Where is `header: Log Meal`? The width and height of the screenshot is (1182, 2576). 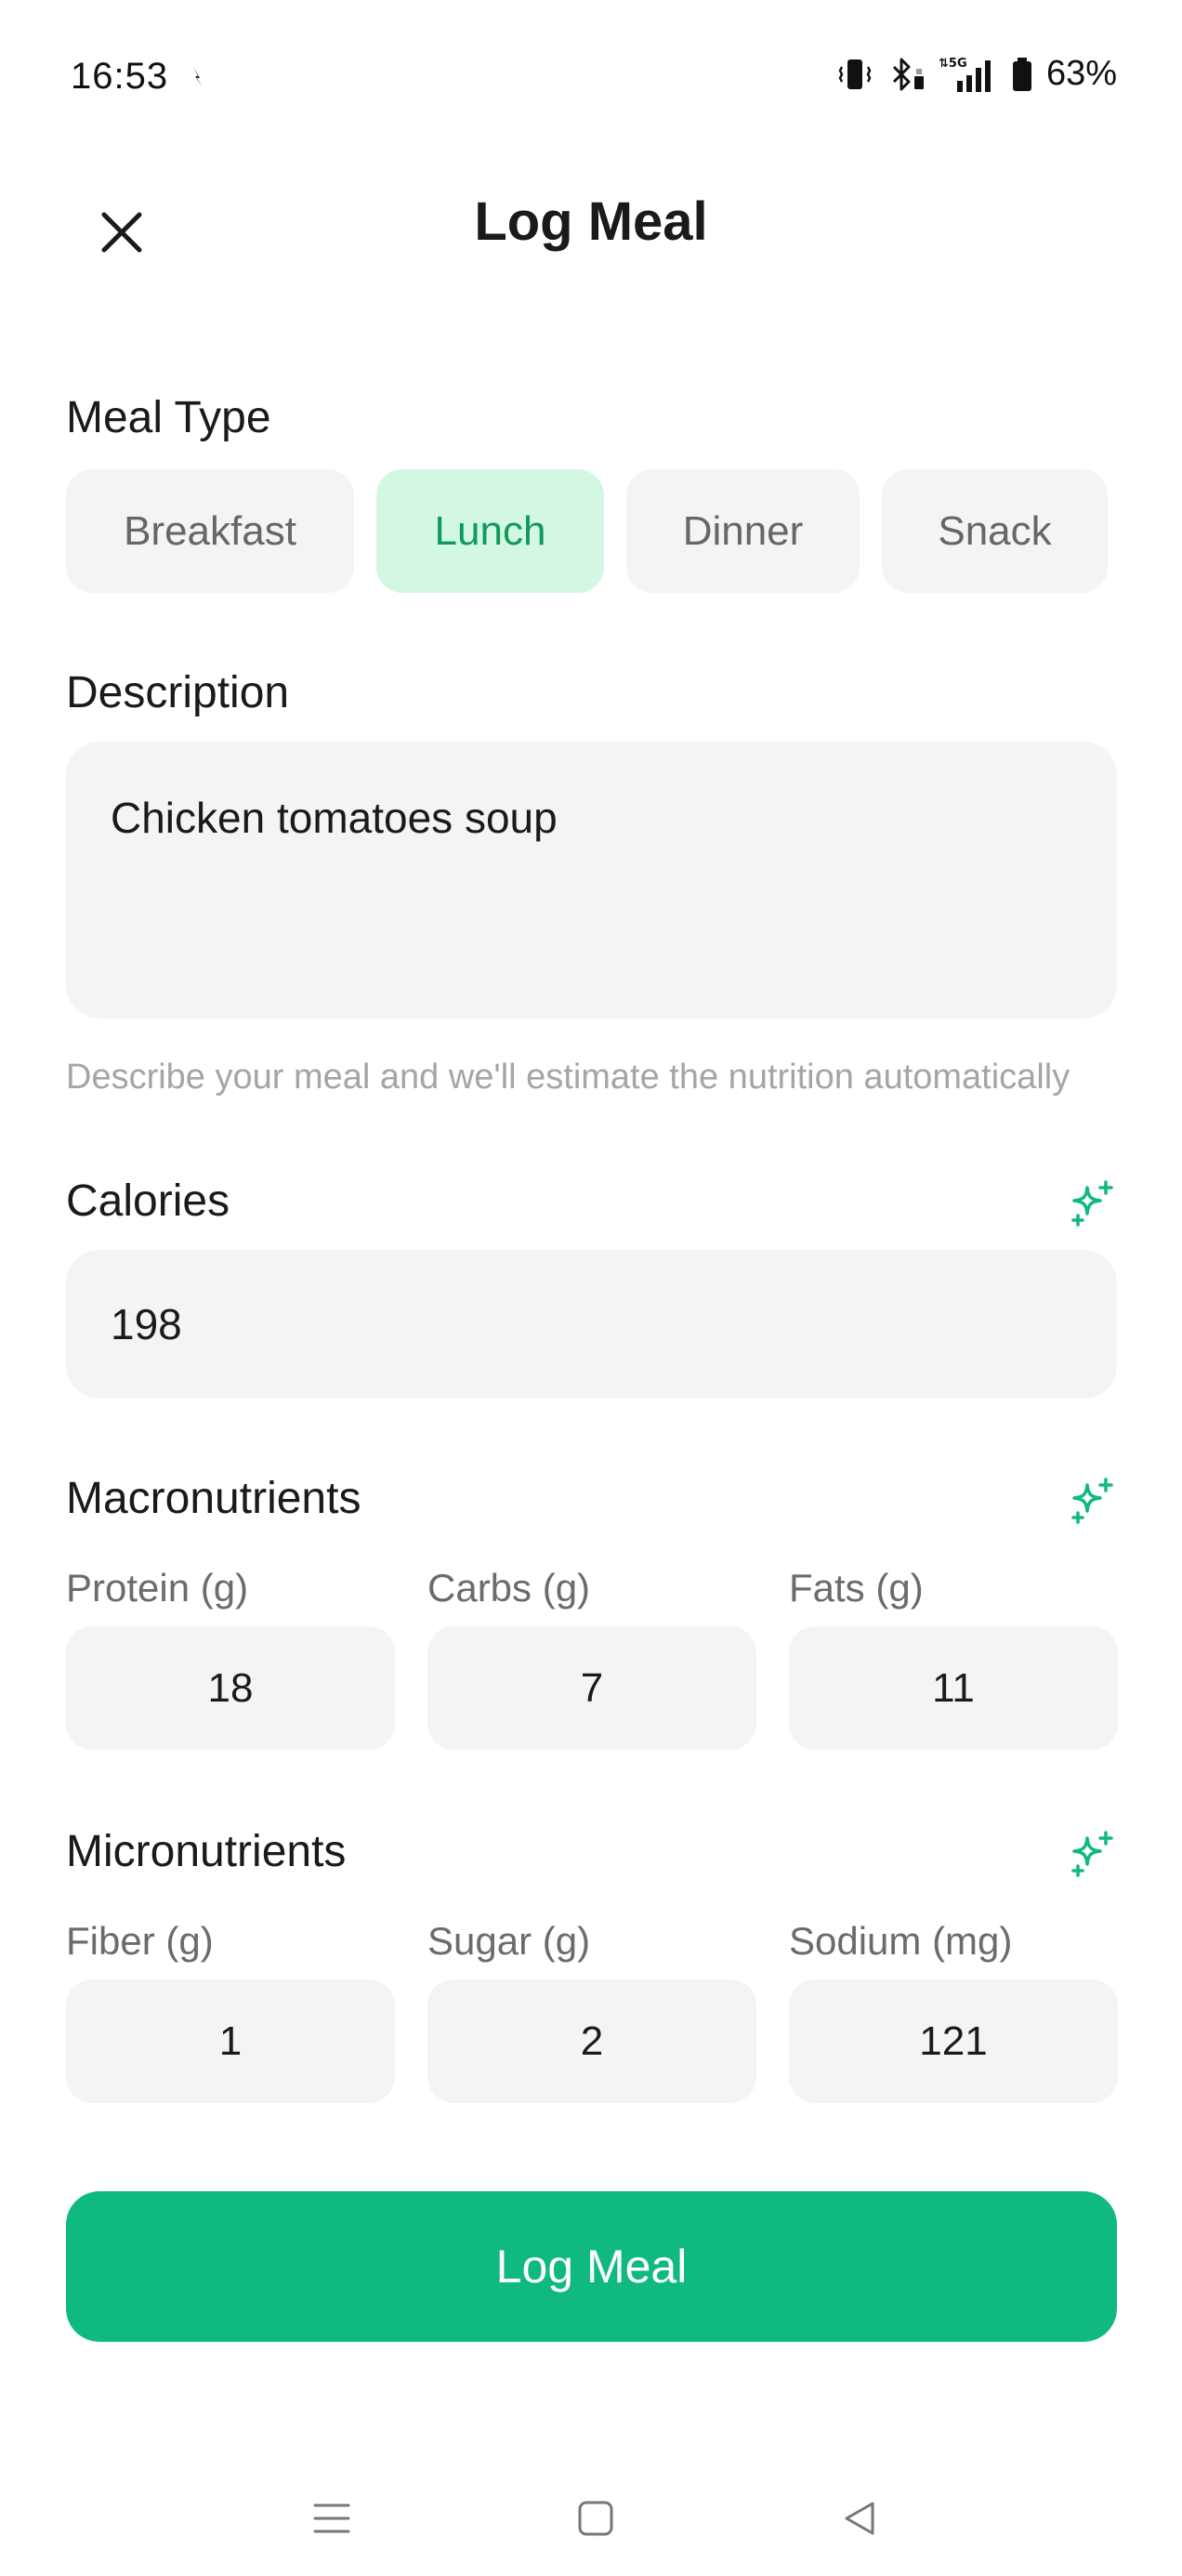 header: Log Meal is located at coordinates (591, 223).